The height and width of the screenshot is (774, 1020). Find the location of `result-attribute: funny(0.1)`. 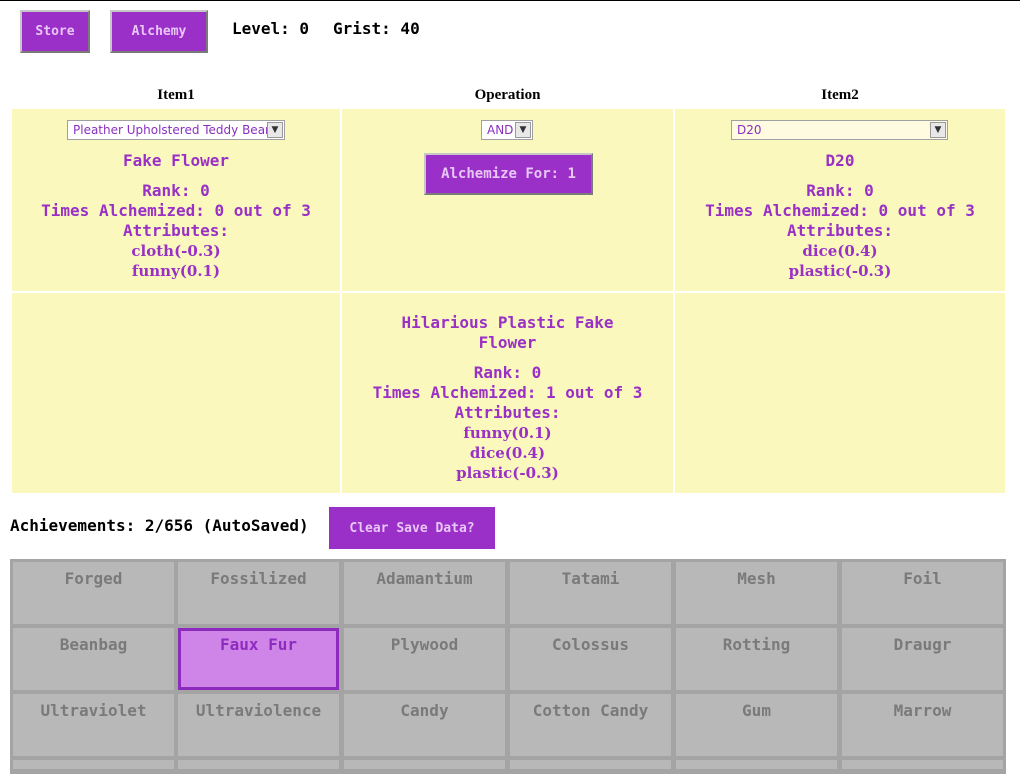

result-attribute: funny(0.1) is located at coordinates (507, 433).